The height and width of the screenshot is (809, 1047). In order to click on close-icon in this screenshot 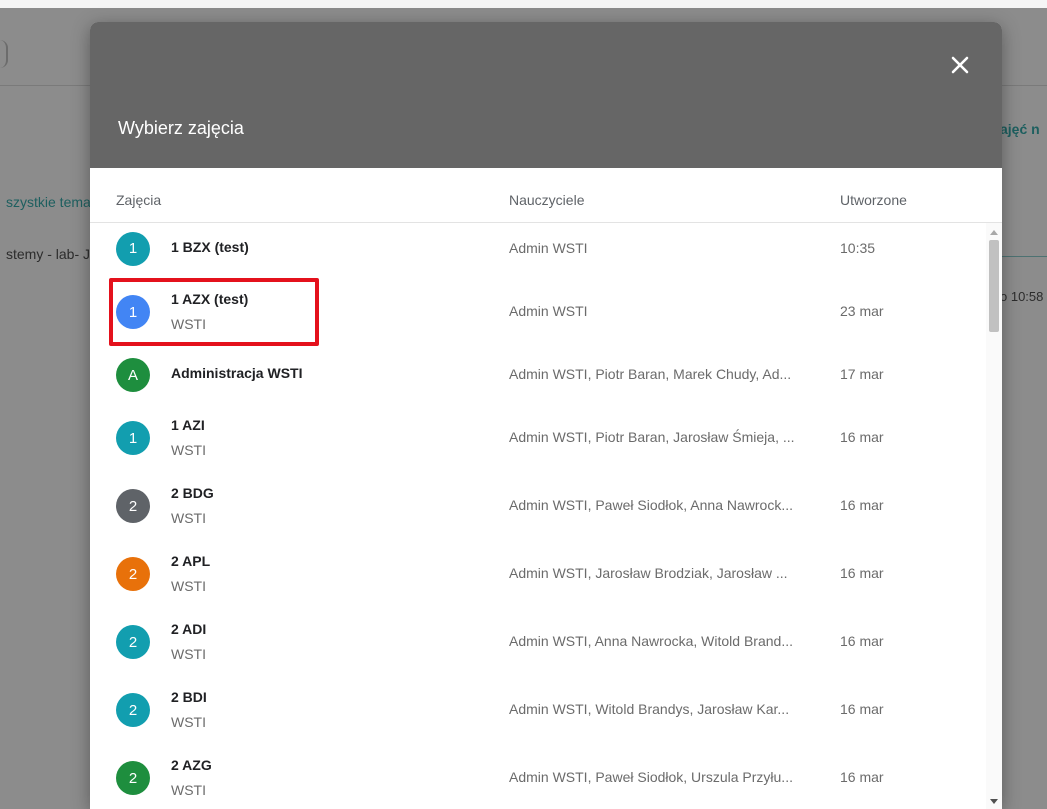, I will do `click(960, 65)`.